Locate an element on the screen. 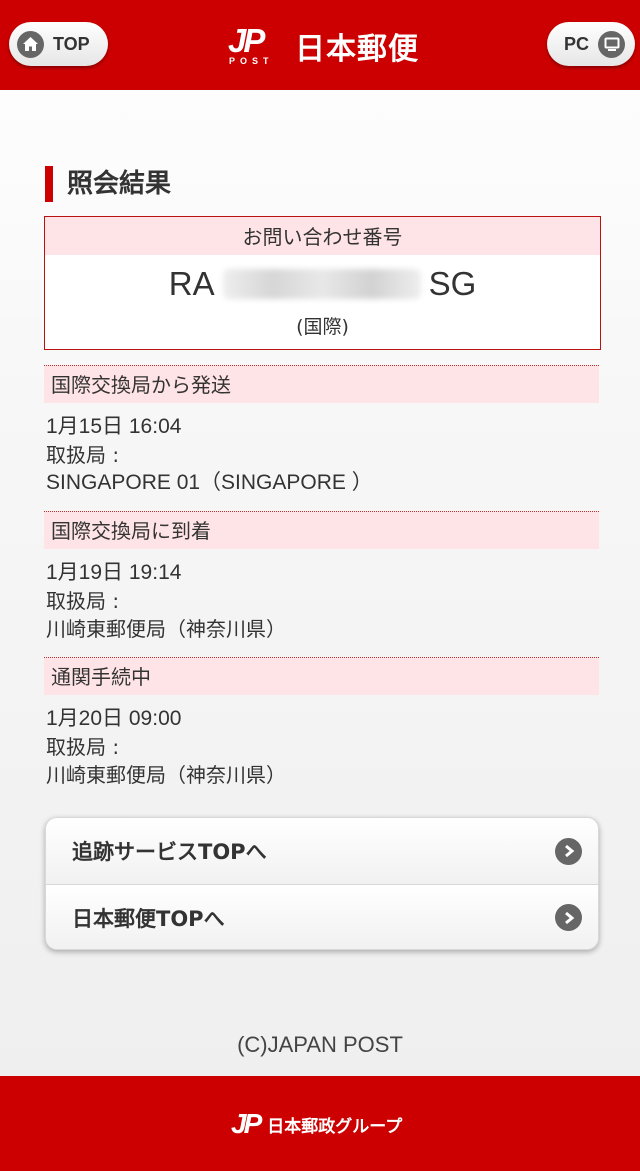  header-bar: TOP JP POST 日本郵便 PC is located at coordinates (320, 45).